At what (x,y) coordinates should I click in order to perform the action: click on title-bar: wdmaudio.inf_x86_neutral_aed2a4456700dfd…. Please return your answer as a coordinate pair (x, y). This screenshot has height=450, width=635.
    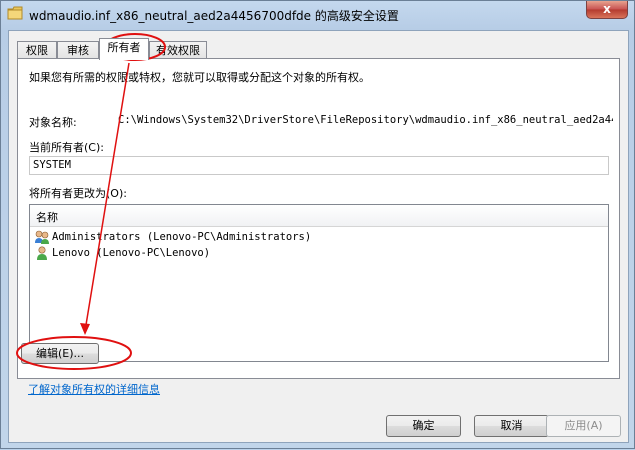
    Looking at the image, I should click on (317, 15).